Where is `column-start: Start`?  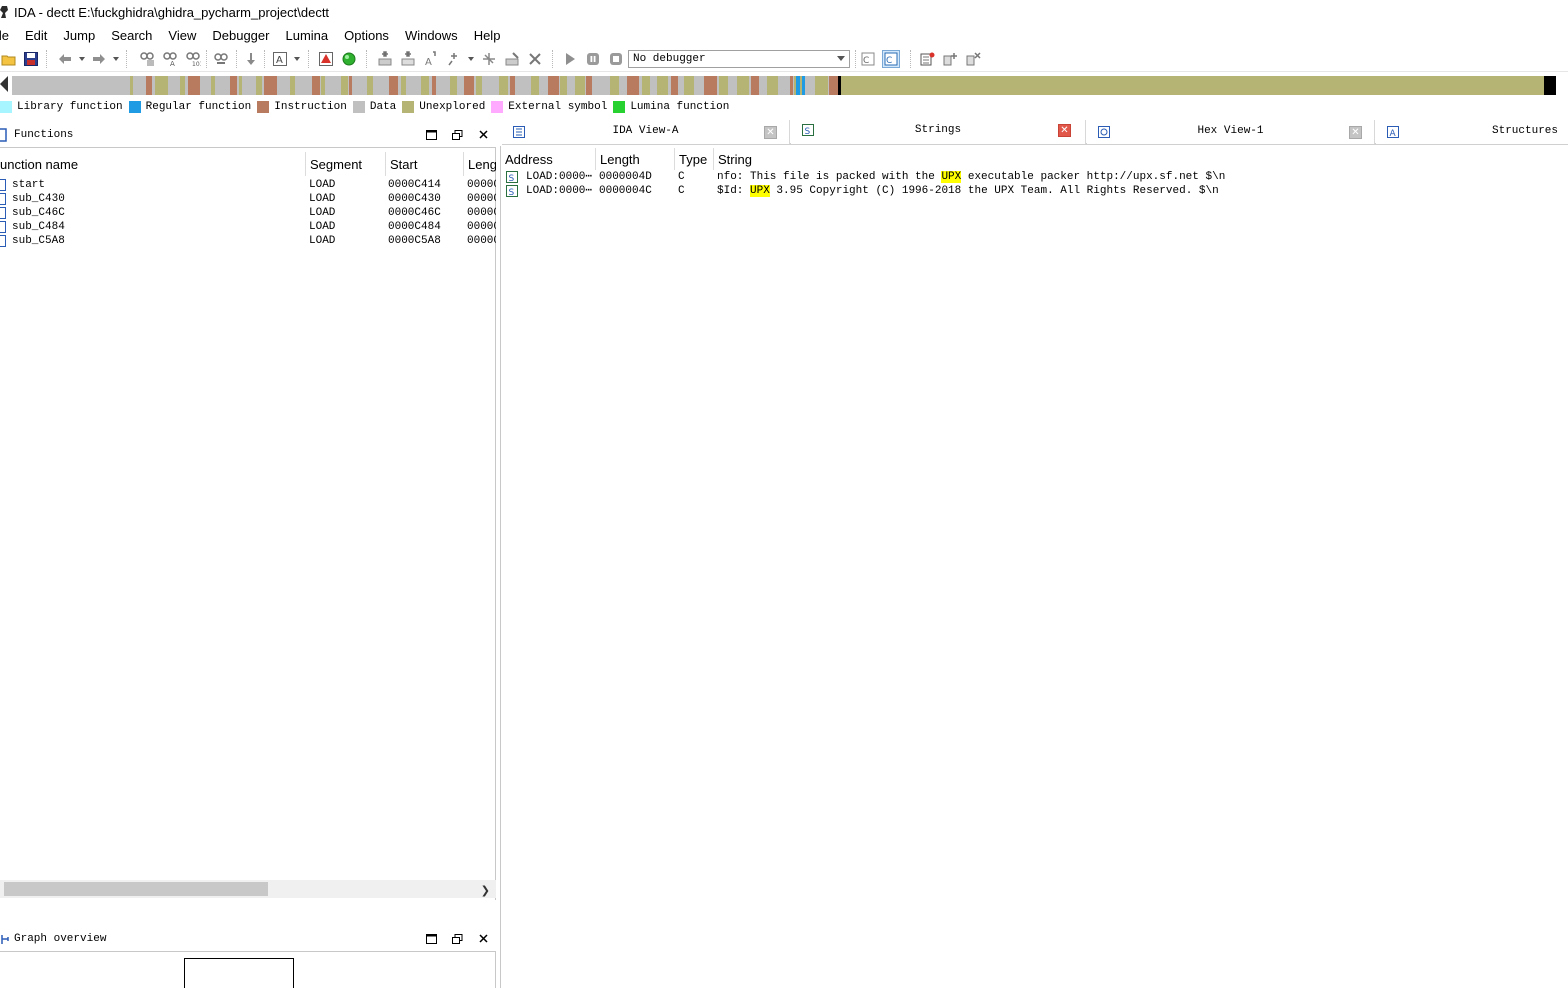
column-start: Start is located at coordinates (425, 164).